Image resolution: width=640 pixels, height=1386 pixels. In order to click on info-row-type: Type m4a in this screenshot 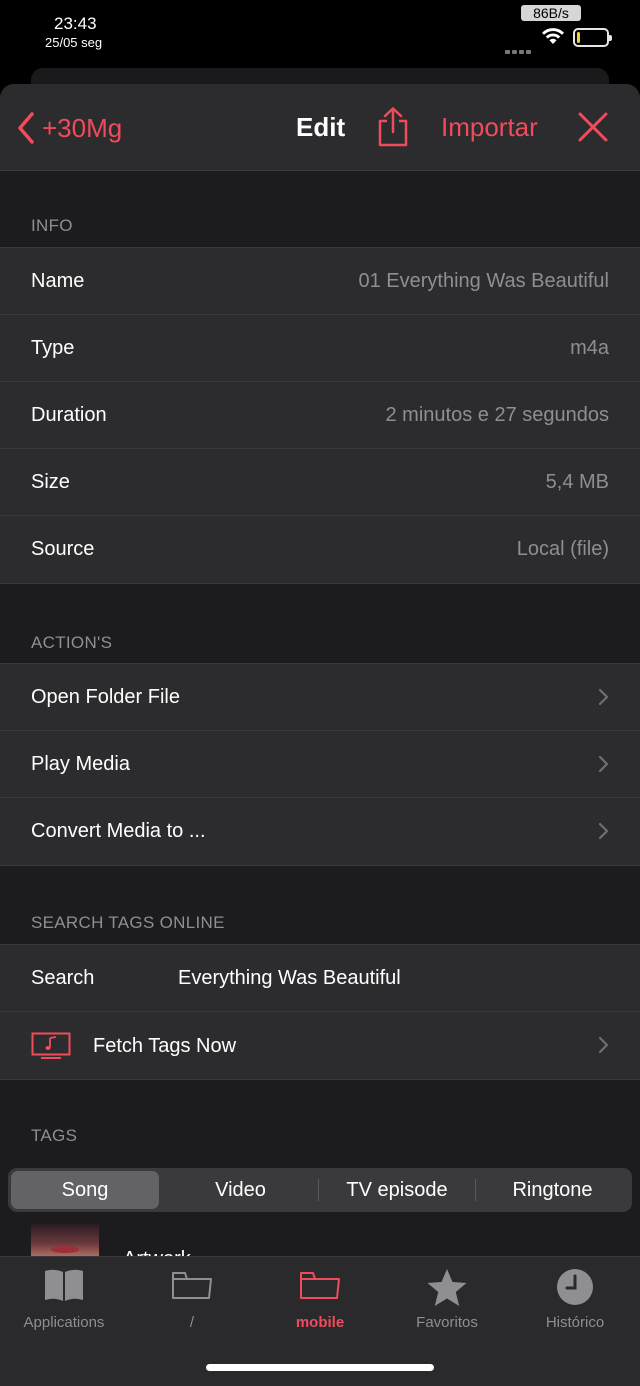, I will do `click(320, 348)`.